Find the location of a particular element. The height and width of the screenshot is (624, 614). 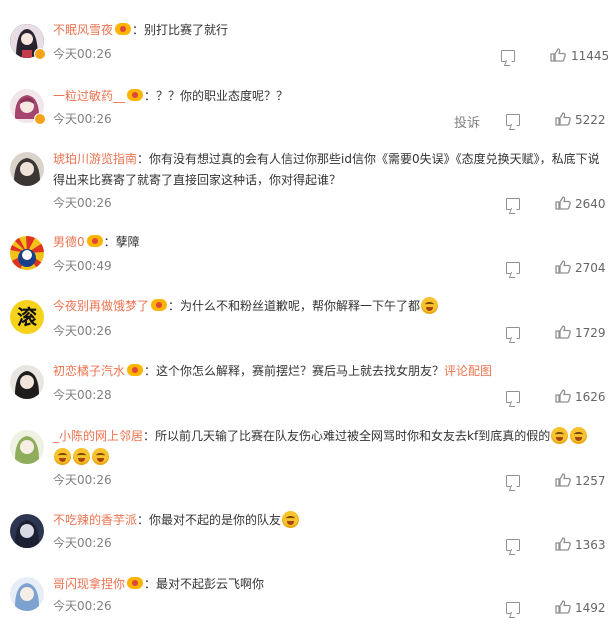

comment-text-line: 今夜别再做饿梦了 ：为什么不和粉丝道歉呢，帮你解释一下午了都 is located at coordinates (326, 306).